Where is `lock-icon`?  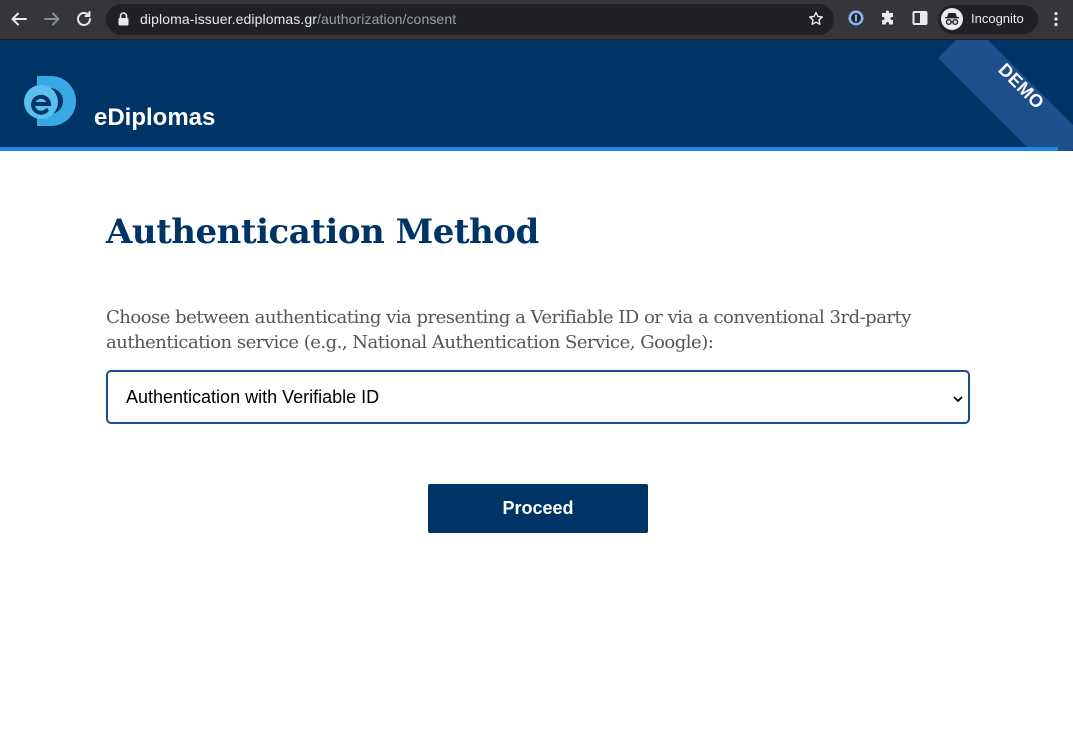 lock-icon is located at coordinates (123, 21).